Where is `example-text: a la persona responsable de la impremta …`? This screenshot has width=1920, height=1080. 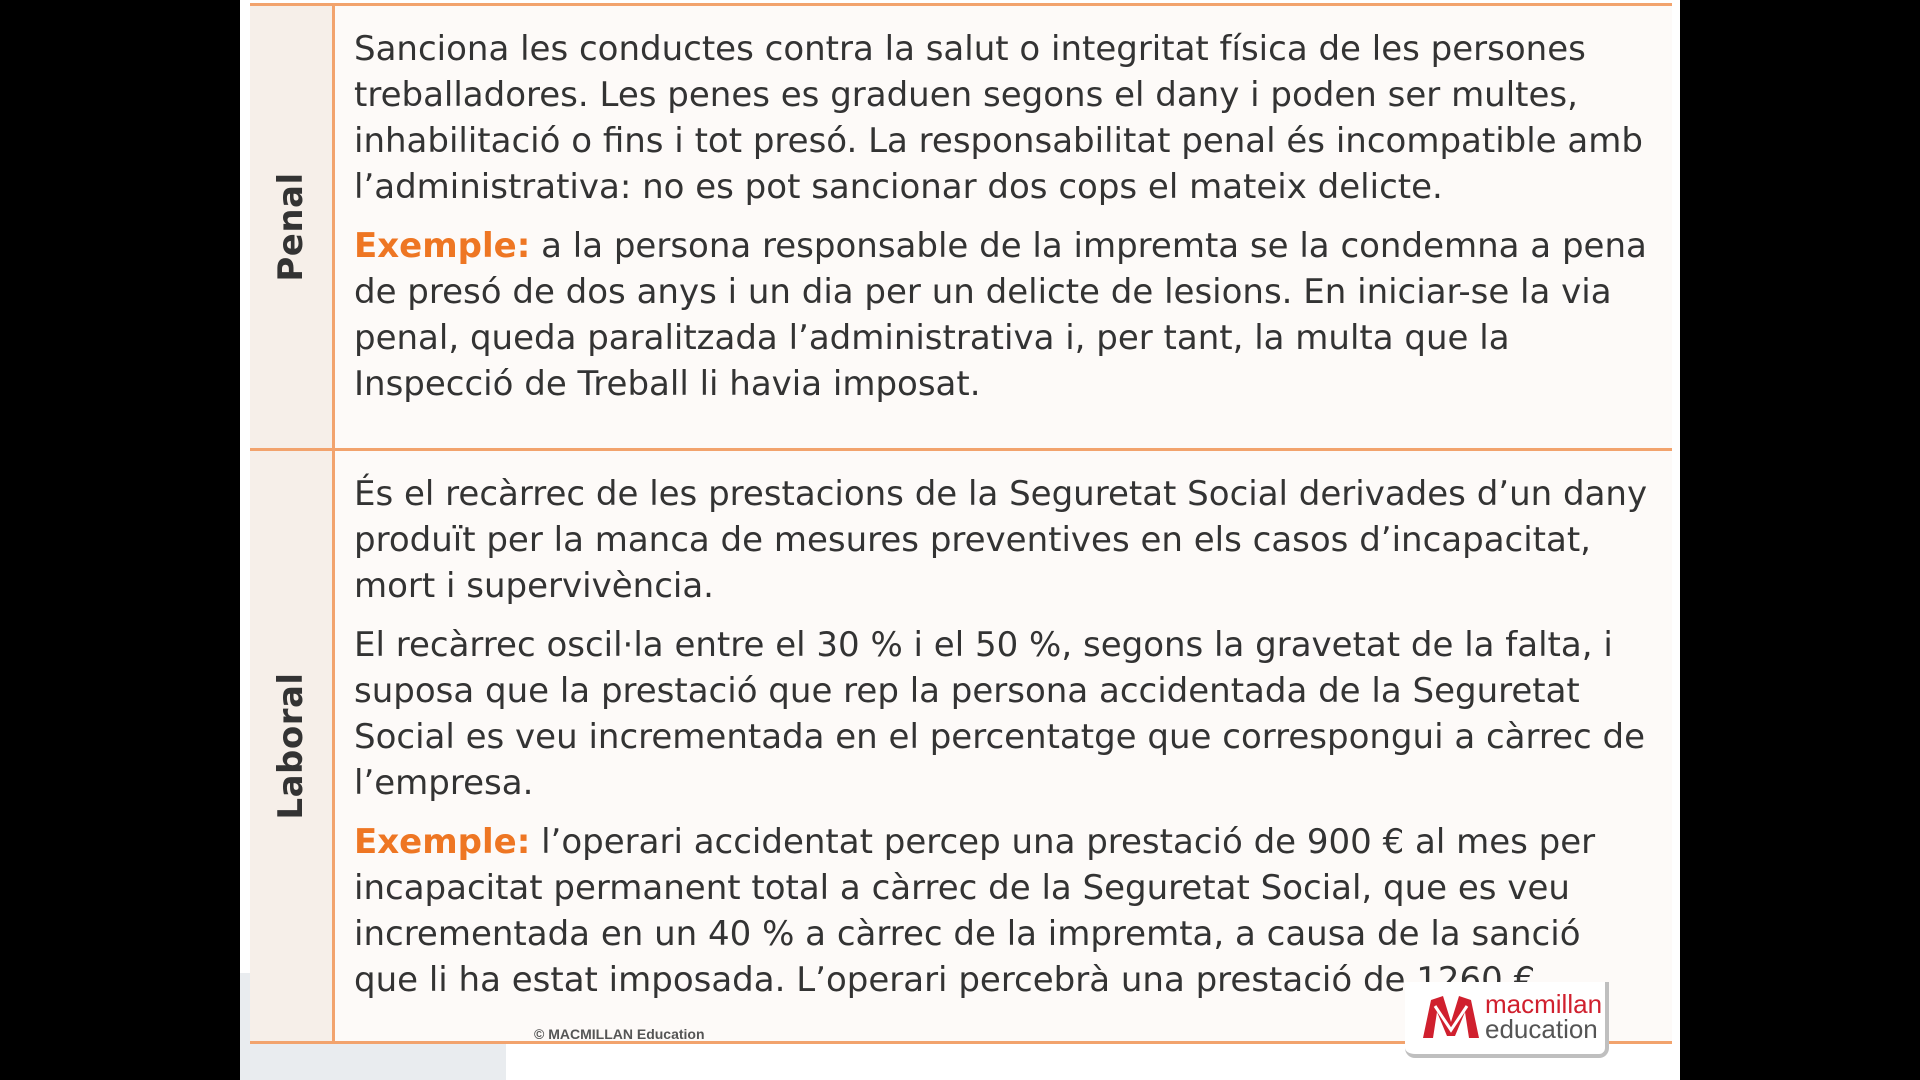
example-text: a la persona responsable de la impremta … is located at coordinates (1000, 315).